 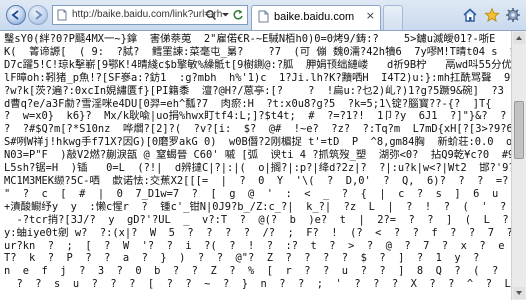 I want to click on back-arrow-icon, so click(x=15, y=15).